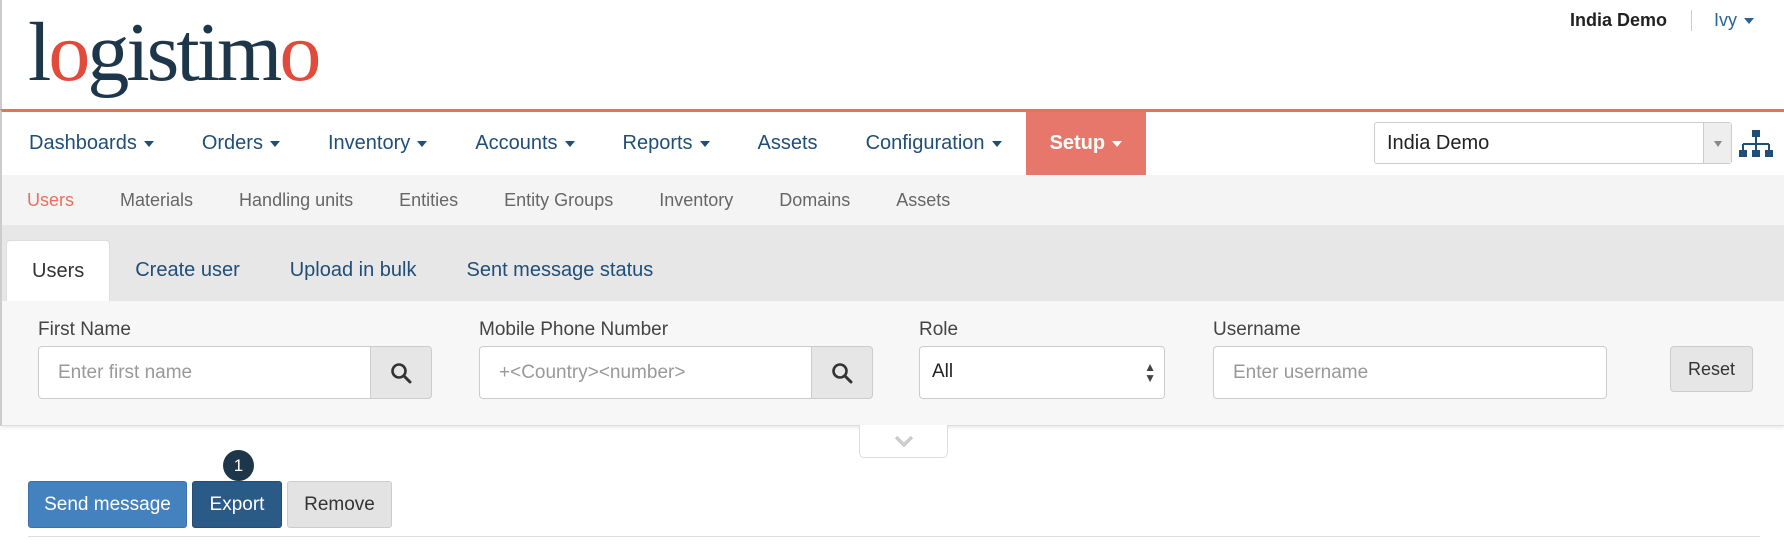 This screenshot has width=1784, height=556. What do you see at coordinates (50, 200) in the screenshot?
I see `subnav-users: Users` at bounding box center [50, 200].